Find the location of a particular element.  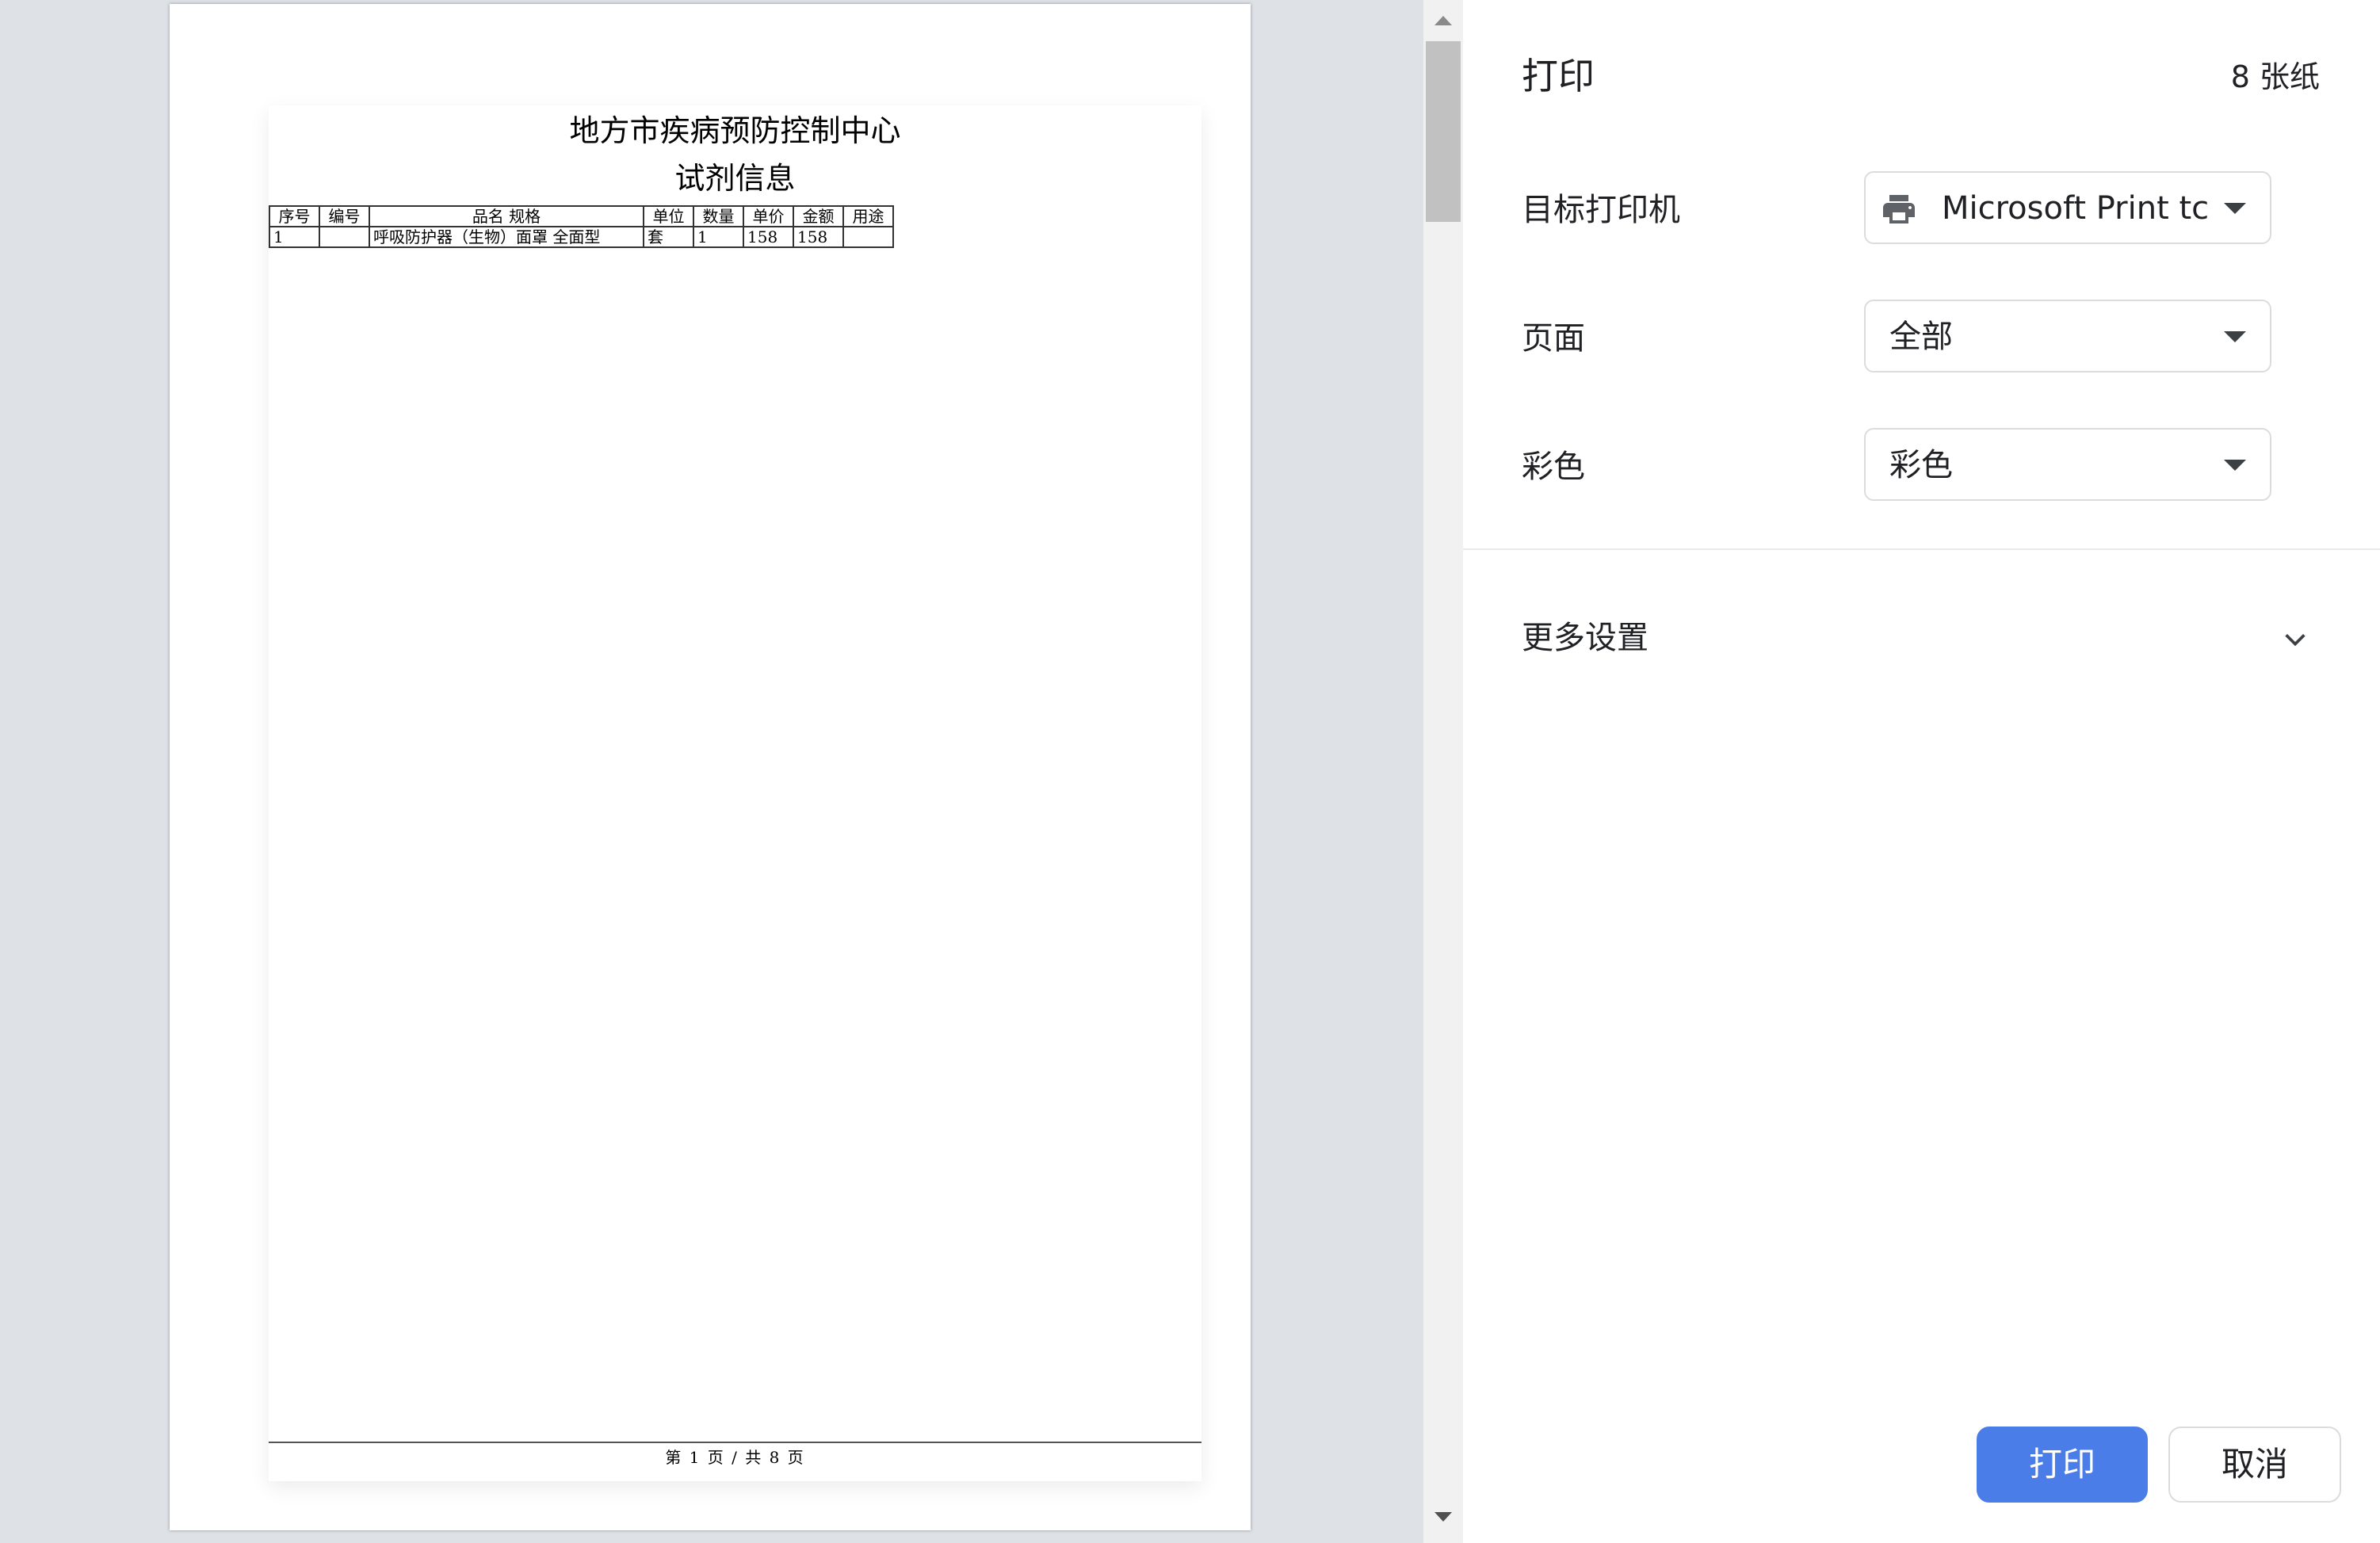

page-footer: 第 1 页 / 共 8 页 is located at coordinates (735, 1457).